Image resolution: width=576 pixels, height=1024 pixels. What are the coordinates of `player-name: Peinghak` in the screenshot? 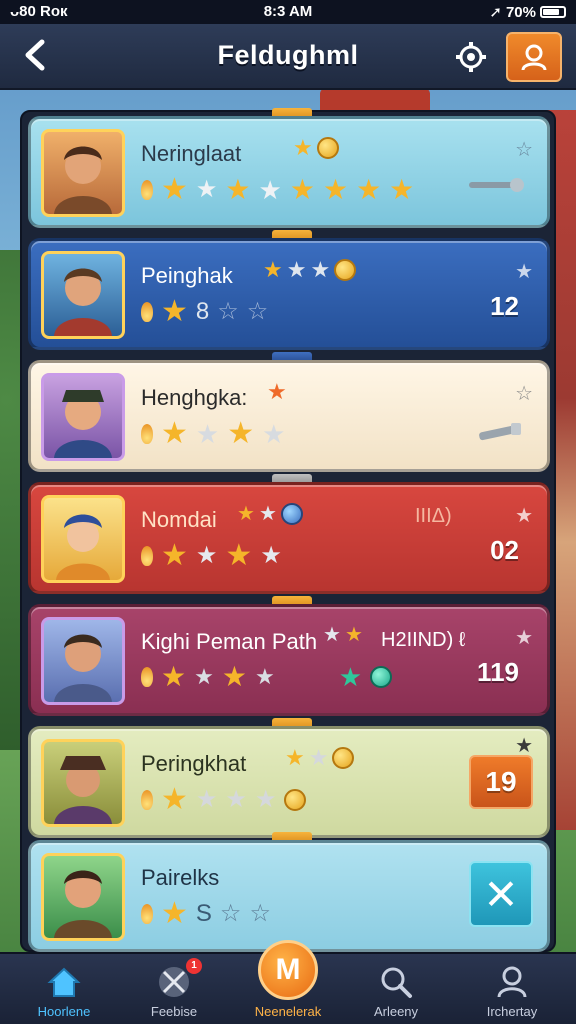 It's located at (187, 275).